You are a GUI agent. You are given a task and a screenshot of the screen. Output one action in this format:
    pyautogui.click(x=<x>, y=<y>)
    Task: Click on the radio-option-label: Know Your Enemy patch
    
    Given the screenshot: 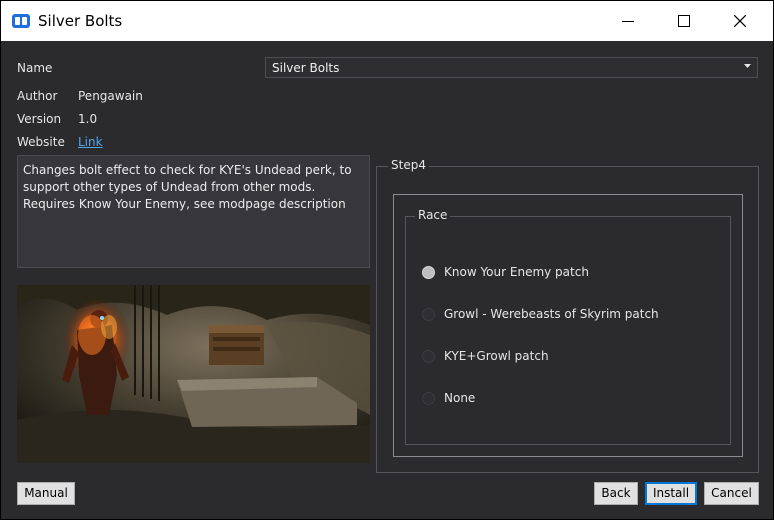 What is the action you would take?
    pyautogui.click(x=516, y=272)
    